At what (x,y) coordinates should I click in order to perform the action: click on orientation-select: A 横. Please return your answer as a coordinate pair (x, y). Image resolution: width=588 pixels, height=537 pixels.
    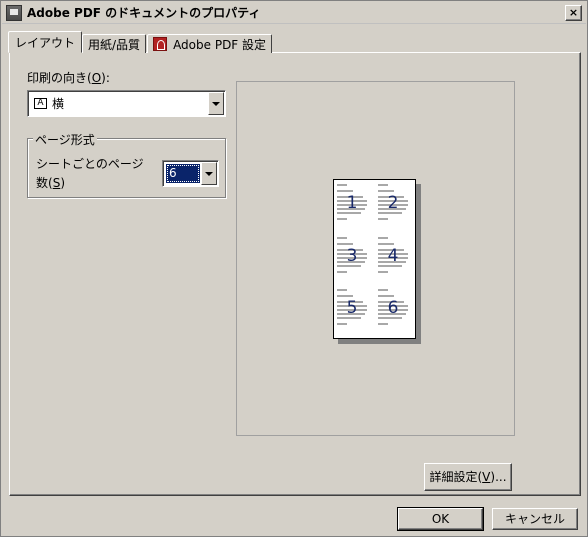
    Looking at the image, I should click on (126, 103).